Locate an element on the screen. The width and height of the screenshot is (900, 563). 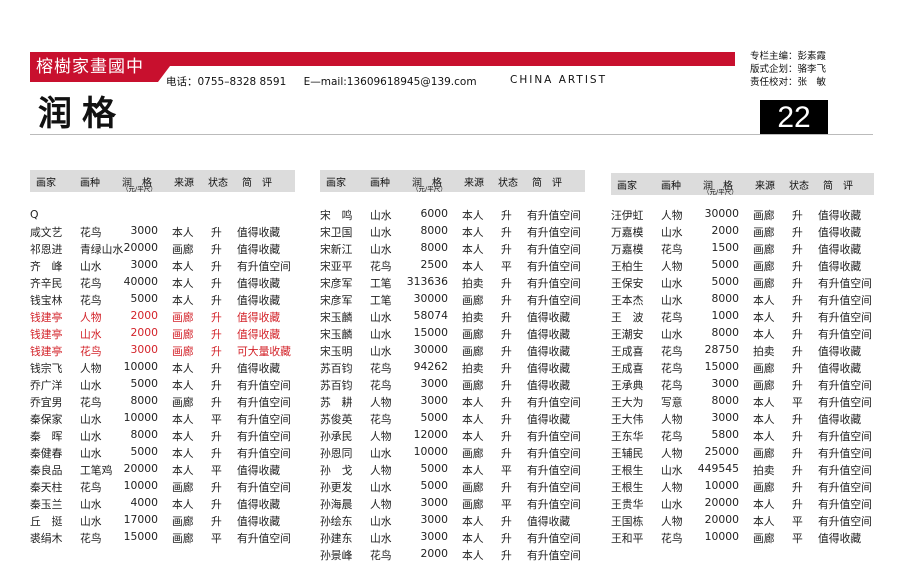
genre: 青绿山水 is located at coordinates (102, 249).